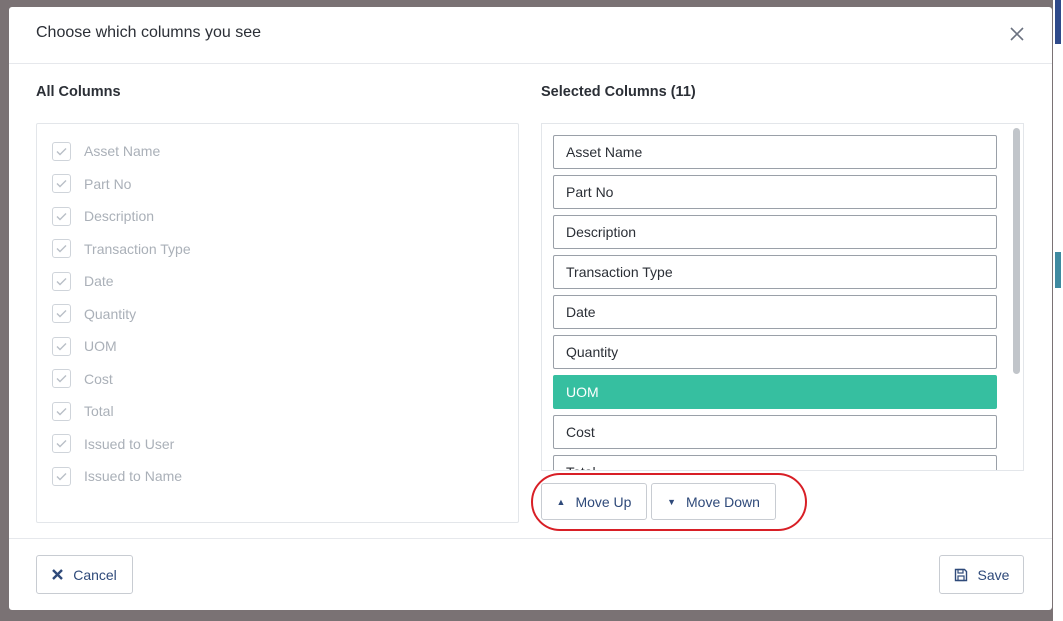 The height and width of the screenshot is (621, 1063). What do you see at coordinates (618, 92) in the screenshot?
I see `selected-columns-title: Selected Columns (11)` at bounding box center [618, 92].